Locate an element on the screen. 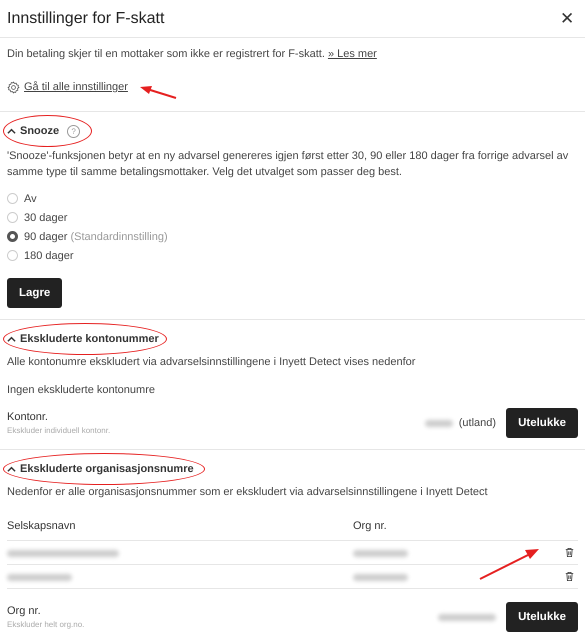 Image resolution: width=585 pixels, height=636 pixels. read-more-link: » Les mer is located at coordinates (352, 54).